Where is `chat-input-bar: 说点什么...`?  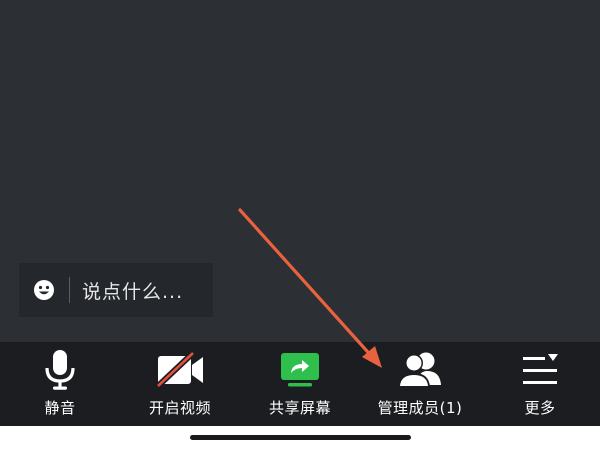 chat-input-bar: 说点什么... is located at coordinates (116, 290).